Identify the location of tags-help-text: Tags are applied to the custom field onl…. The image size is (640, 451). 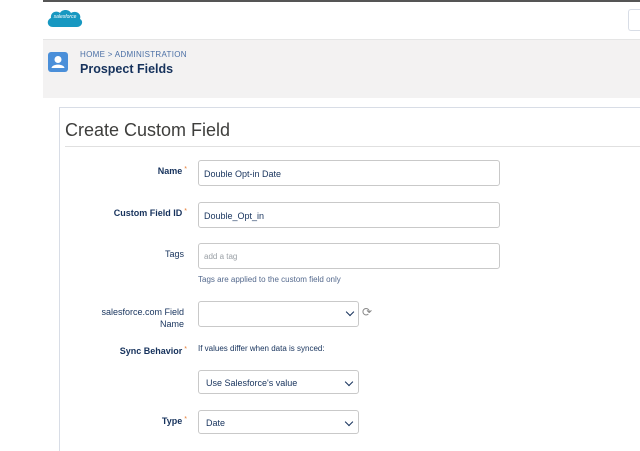
(269, 279).